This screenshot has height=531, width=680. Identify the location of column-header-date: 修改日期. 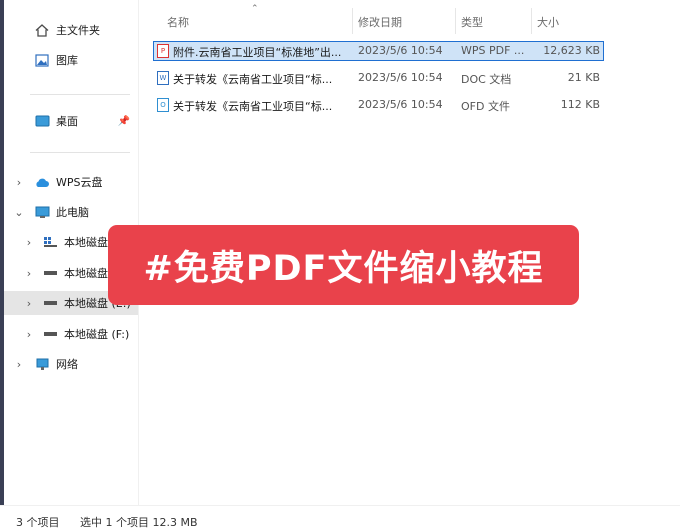
(380, 22).